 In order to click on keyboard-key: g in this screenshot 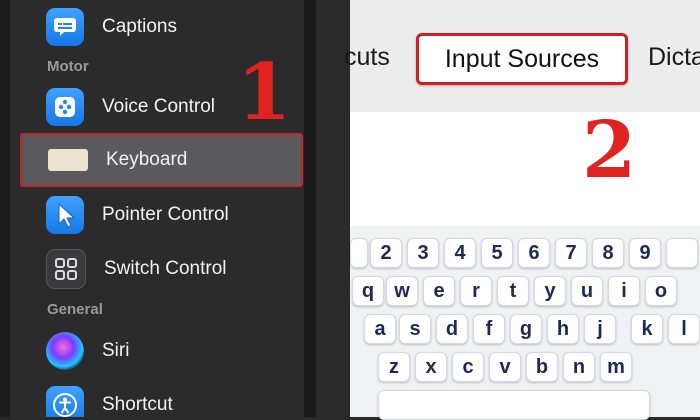, I will do `click(526, 329)`.